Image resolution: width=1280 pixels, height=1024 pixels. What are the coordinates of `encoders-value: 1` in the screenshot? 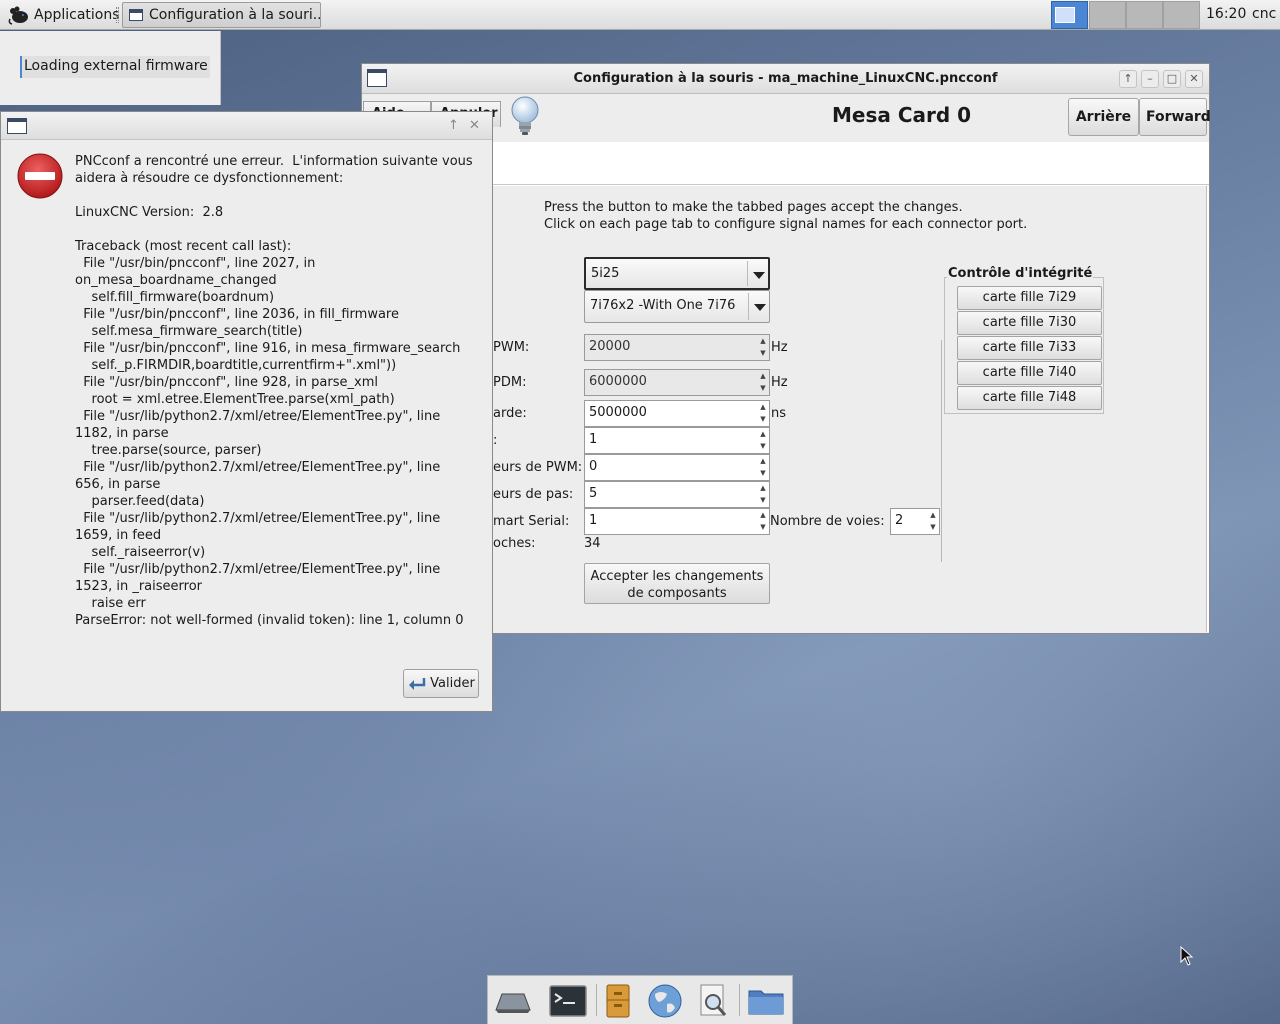 It's located at (593, 439).